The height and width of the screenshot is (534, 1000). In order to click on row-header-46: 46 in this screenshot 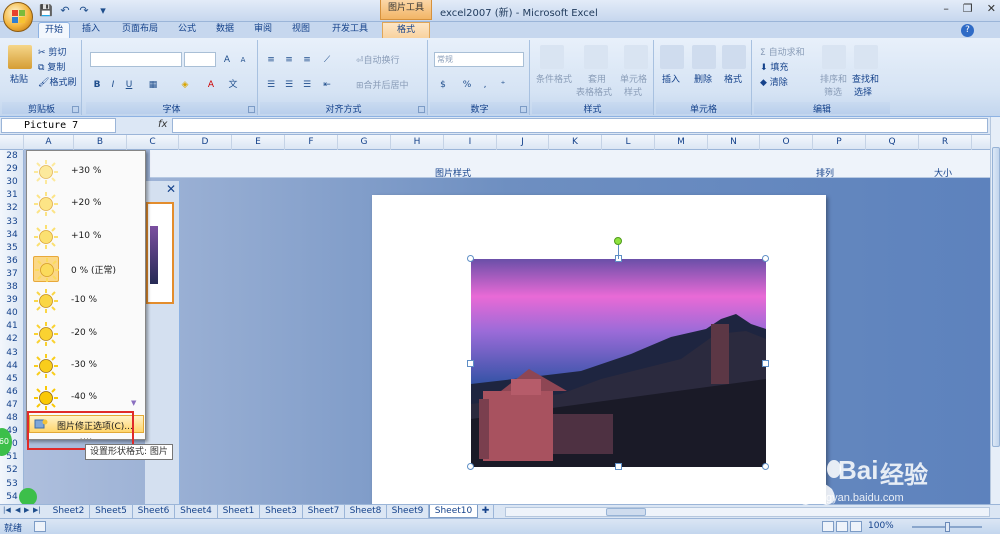, I will do `click(12, 392)`.